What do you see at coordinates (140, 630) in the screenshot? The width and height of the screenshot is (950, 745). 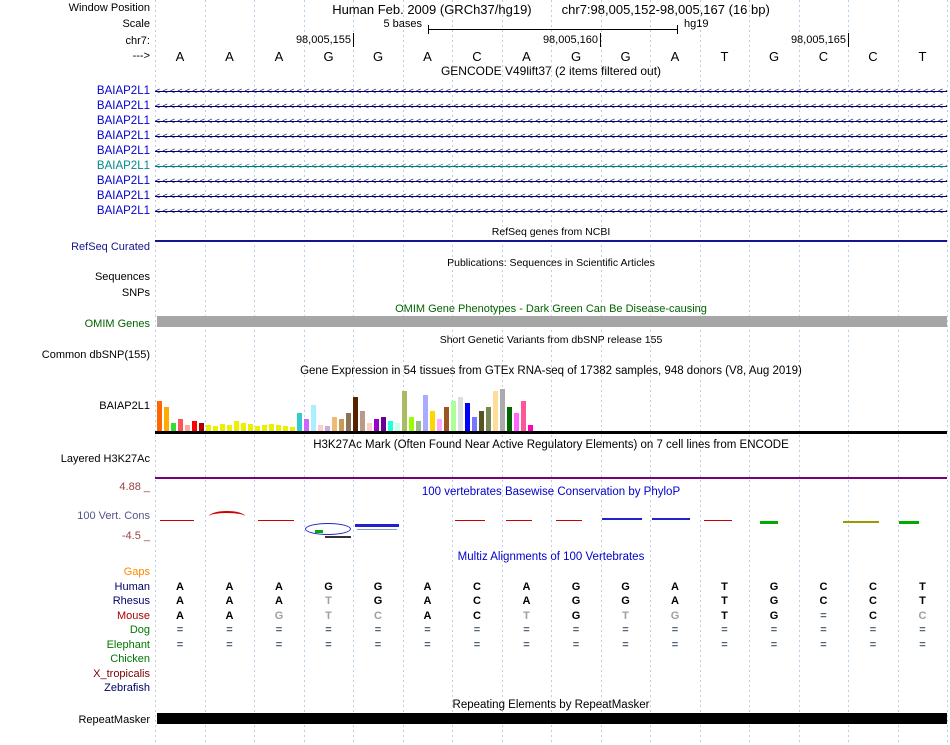 I see `species-label-dog: Dog` at bounding box center [140, 630].